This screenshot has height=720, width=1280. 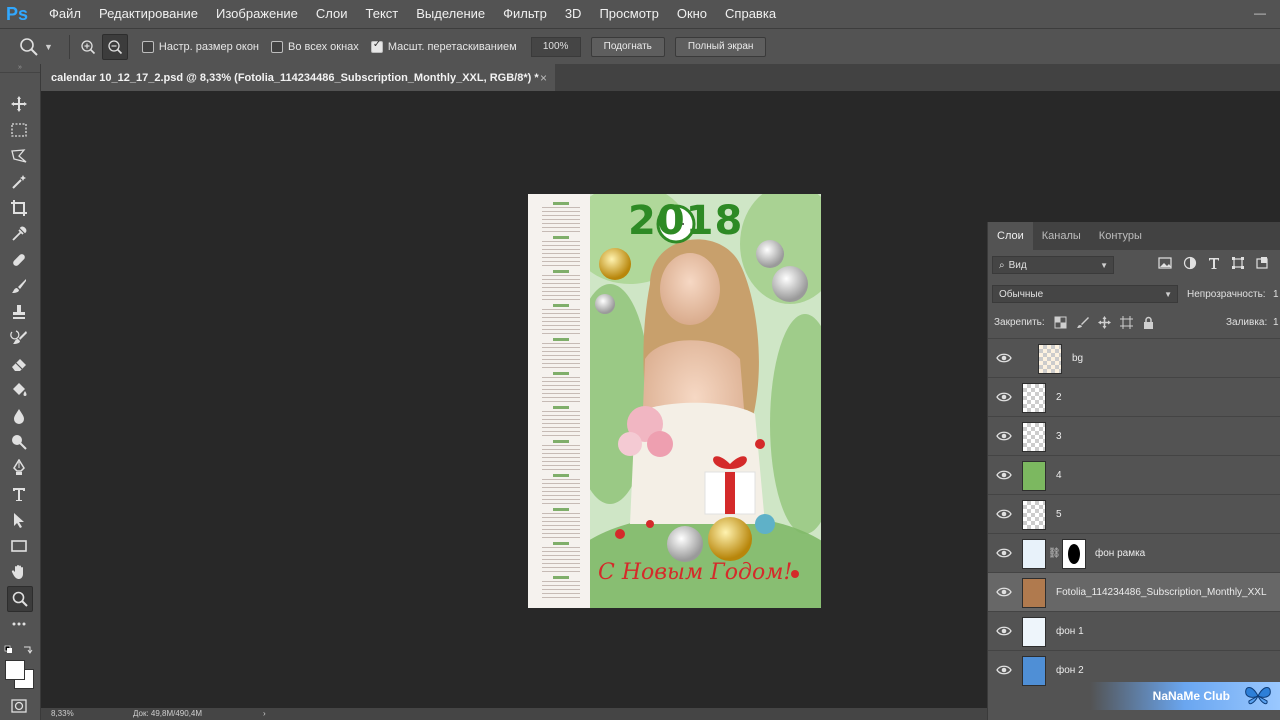 What do you see at coordinates (1134, 357) in the screenshot?
I see `layer-row: bg` at bounding box center [1134, 357].